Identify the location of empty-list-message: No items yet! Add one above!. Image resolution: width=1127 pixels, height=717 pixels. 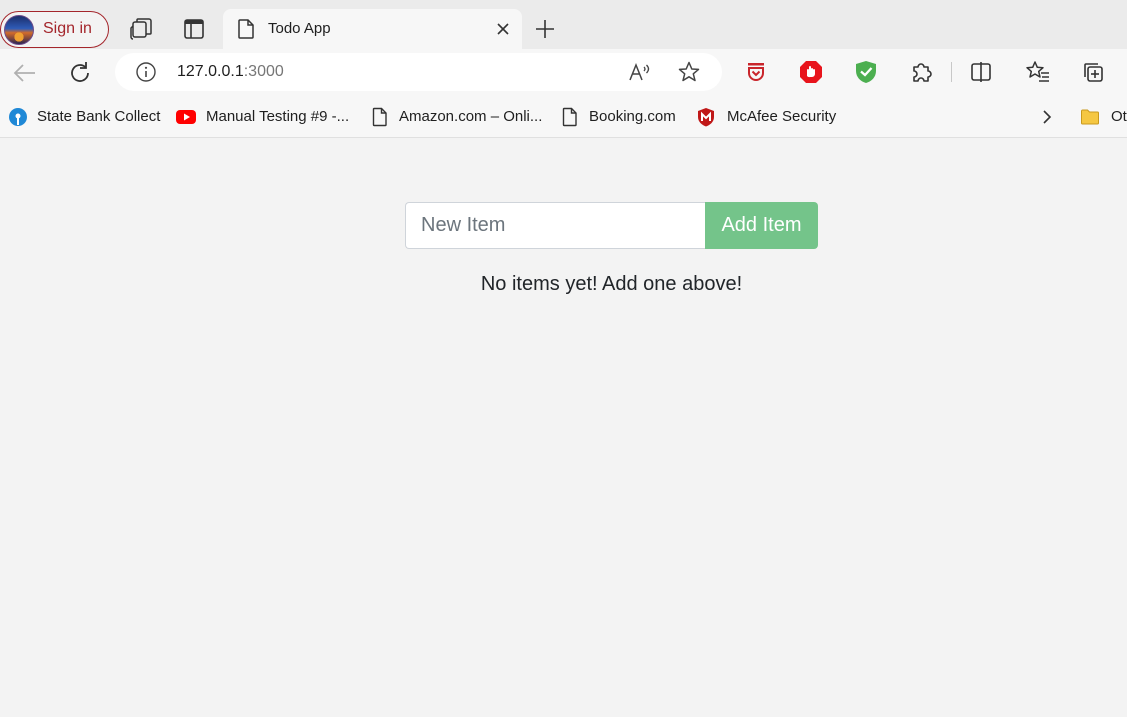
(611, 284).